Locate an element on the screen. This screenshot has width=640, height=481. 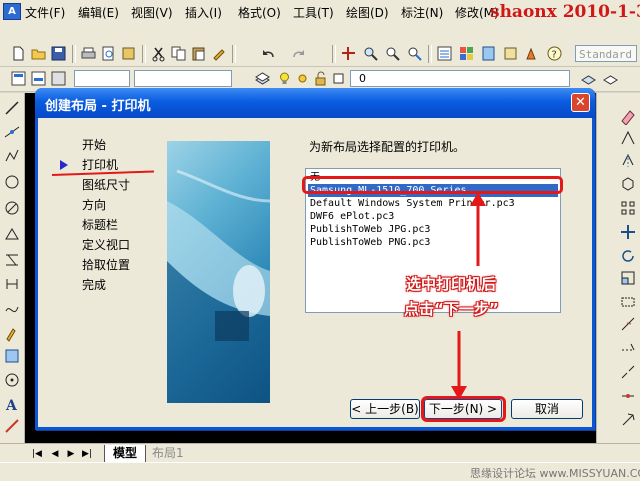
publish-icon is located at coordinates (128, 53).